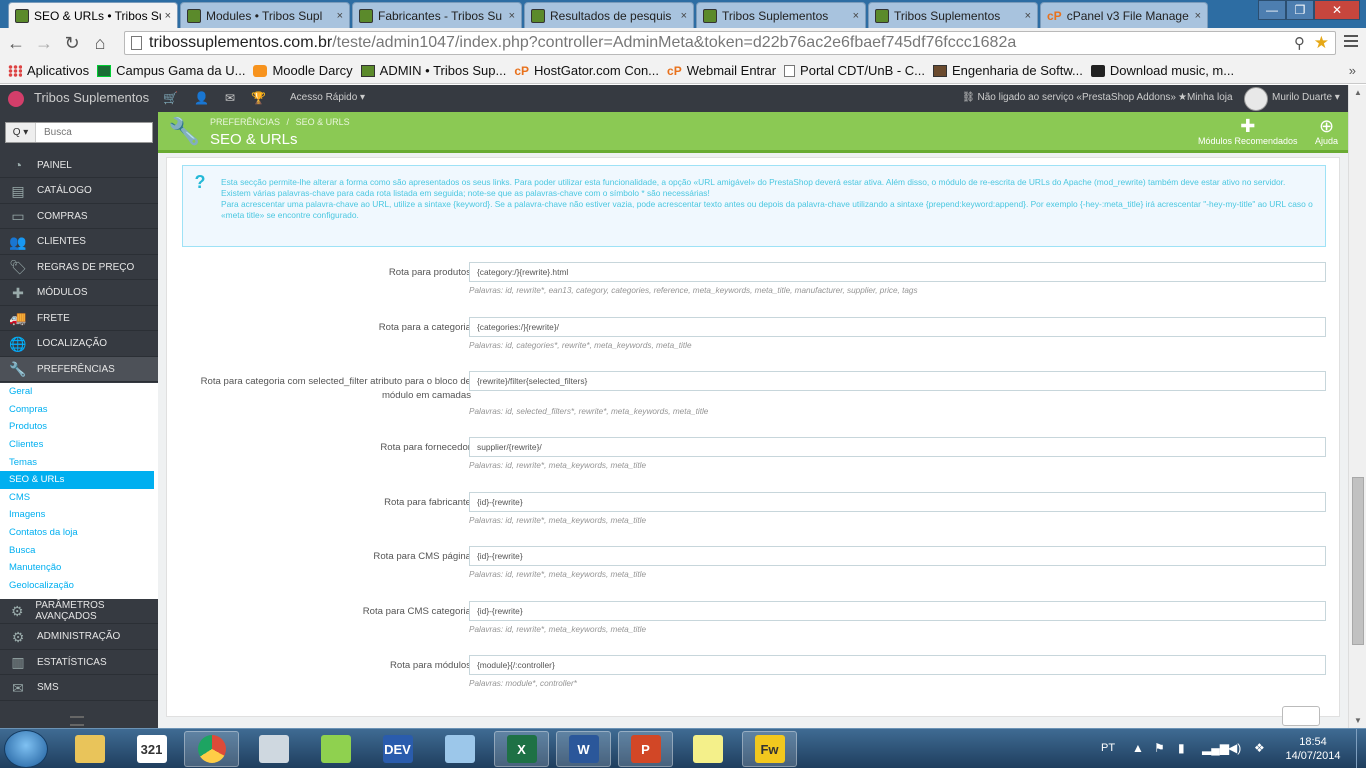  I want to click on scrollbar-thumb, so click(1358, 561).